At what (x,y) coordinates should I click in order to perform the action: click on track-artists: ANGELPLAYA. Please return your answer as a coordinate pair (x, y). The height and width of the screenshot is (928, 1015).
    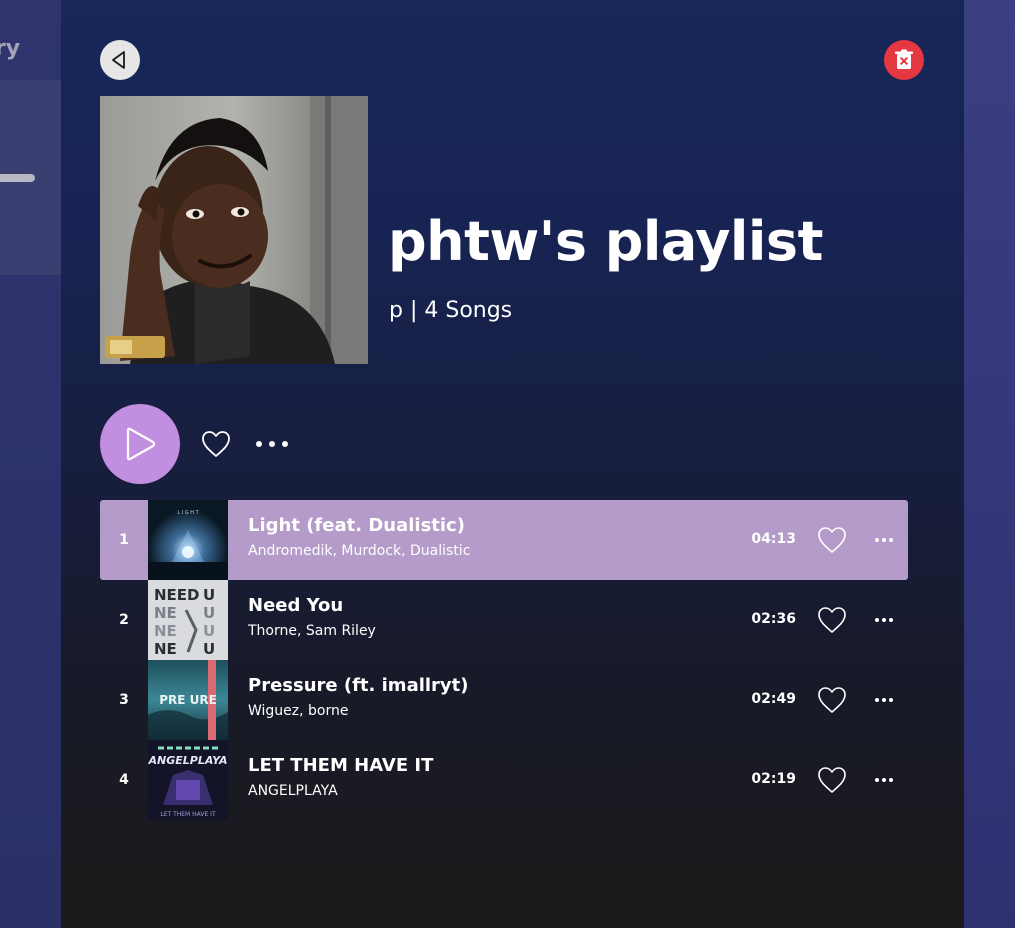
    Looking at the image, I should click on (293, 791).